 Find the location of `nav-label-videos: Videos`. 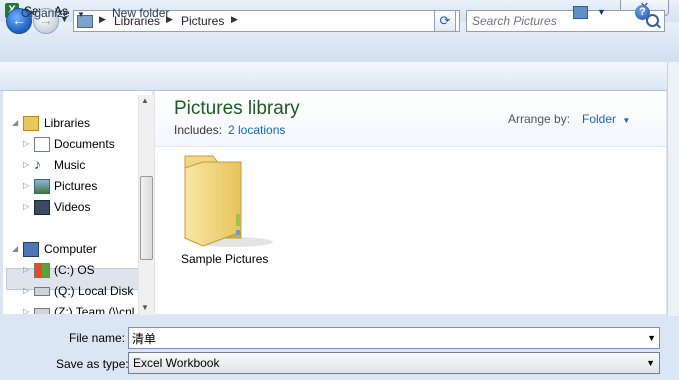

nav-label-videos: Videos is located at coordinates (72, 207).